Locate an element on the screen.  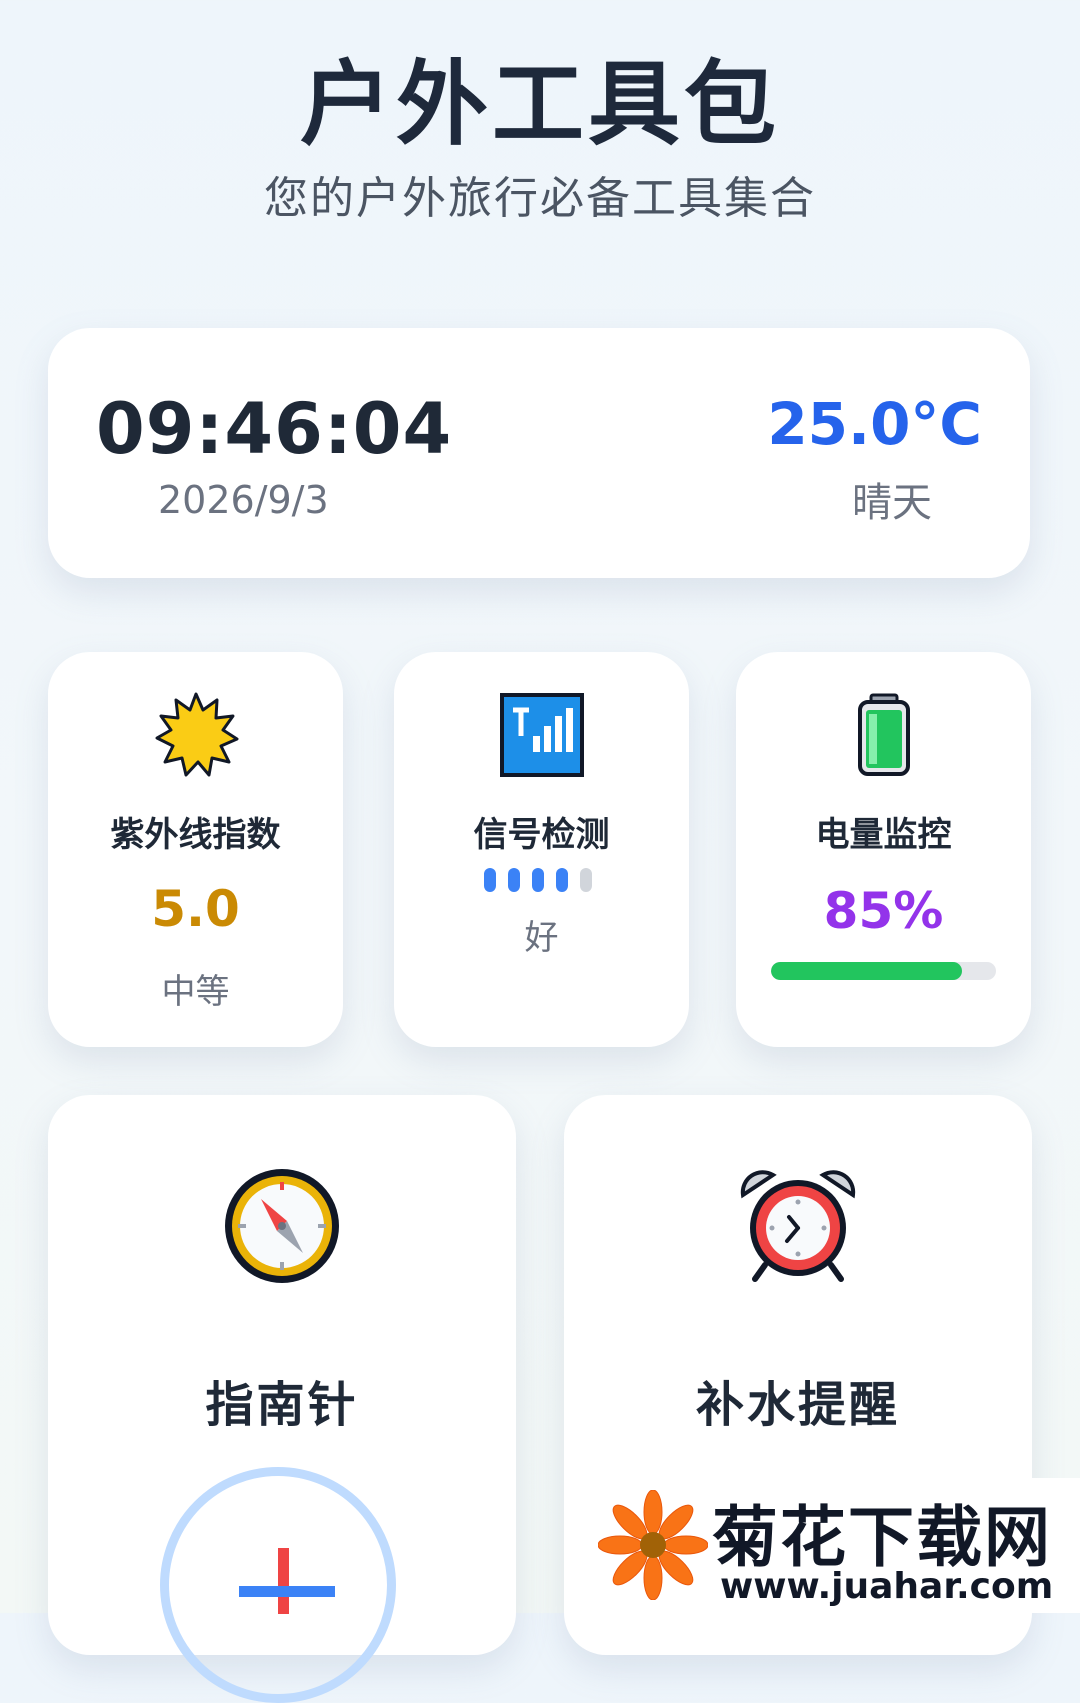
watermark-url: www.juahar.com is located at coordinates (887, 1586).